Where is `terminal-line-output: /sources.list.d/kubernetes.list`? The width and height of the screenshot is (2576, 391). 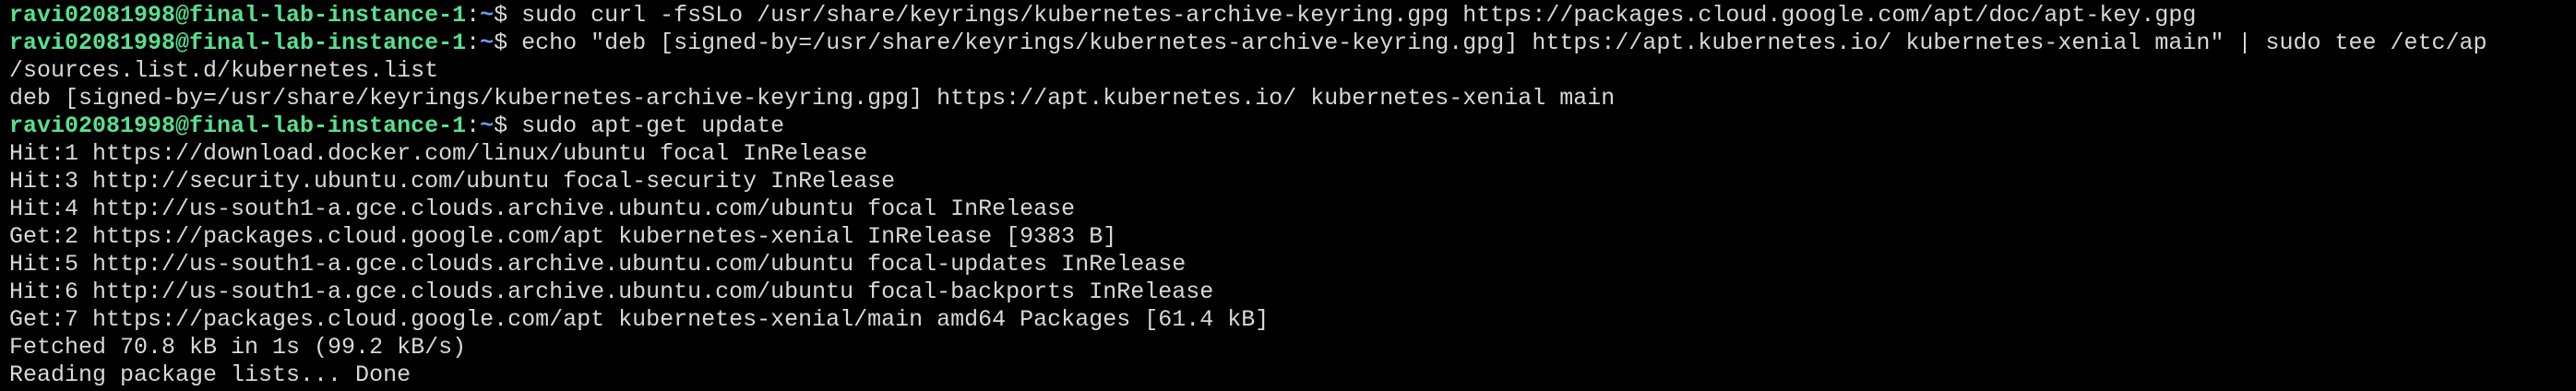 terminal-line-output: /sources.list.d/kubernetes.list is located at coordinates (224, 70).